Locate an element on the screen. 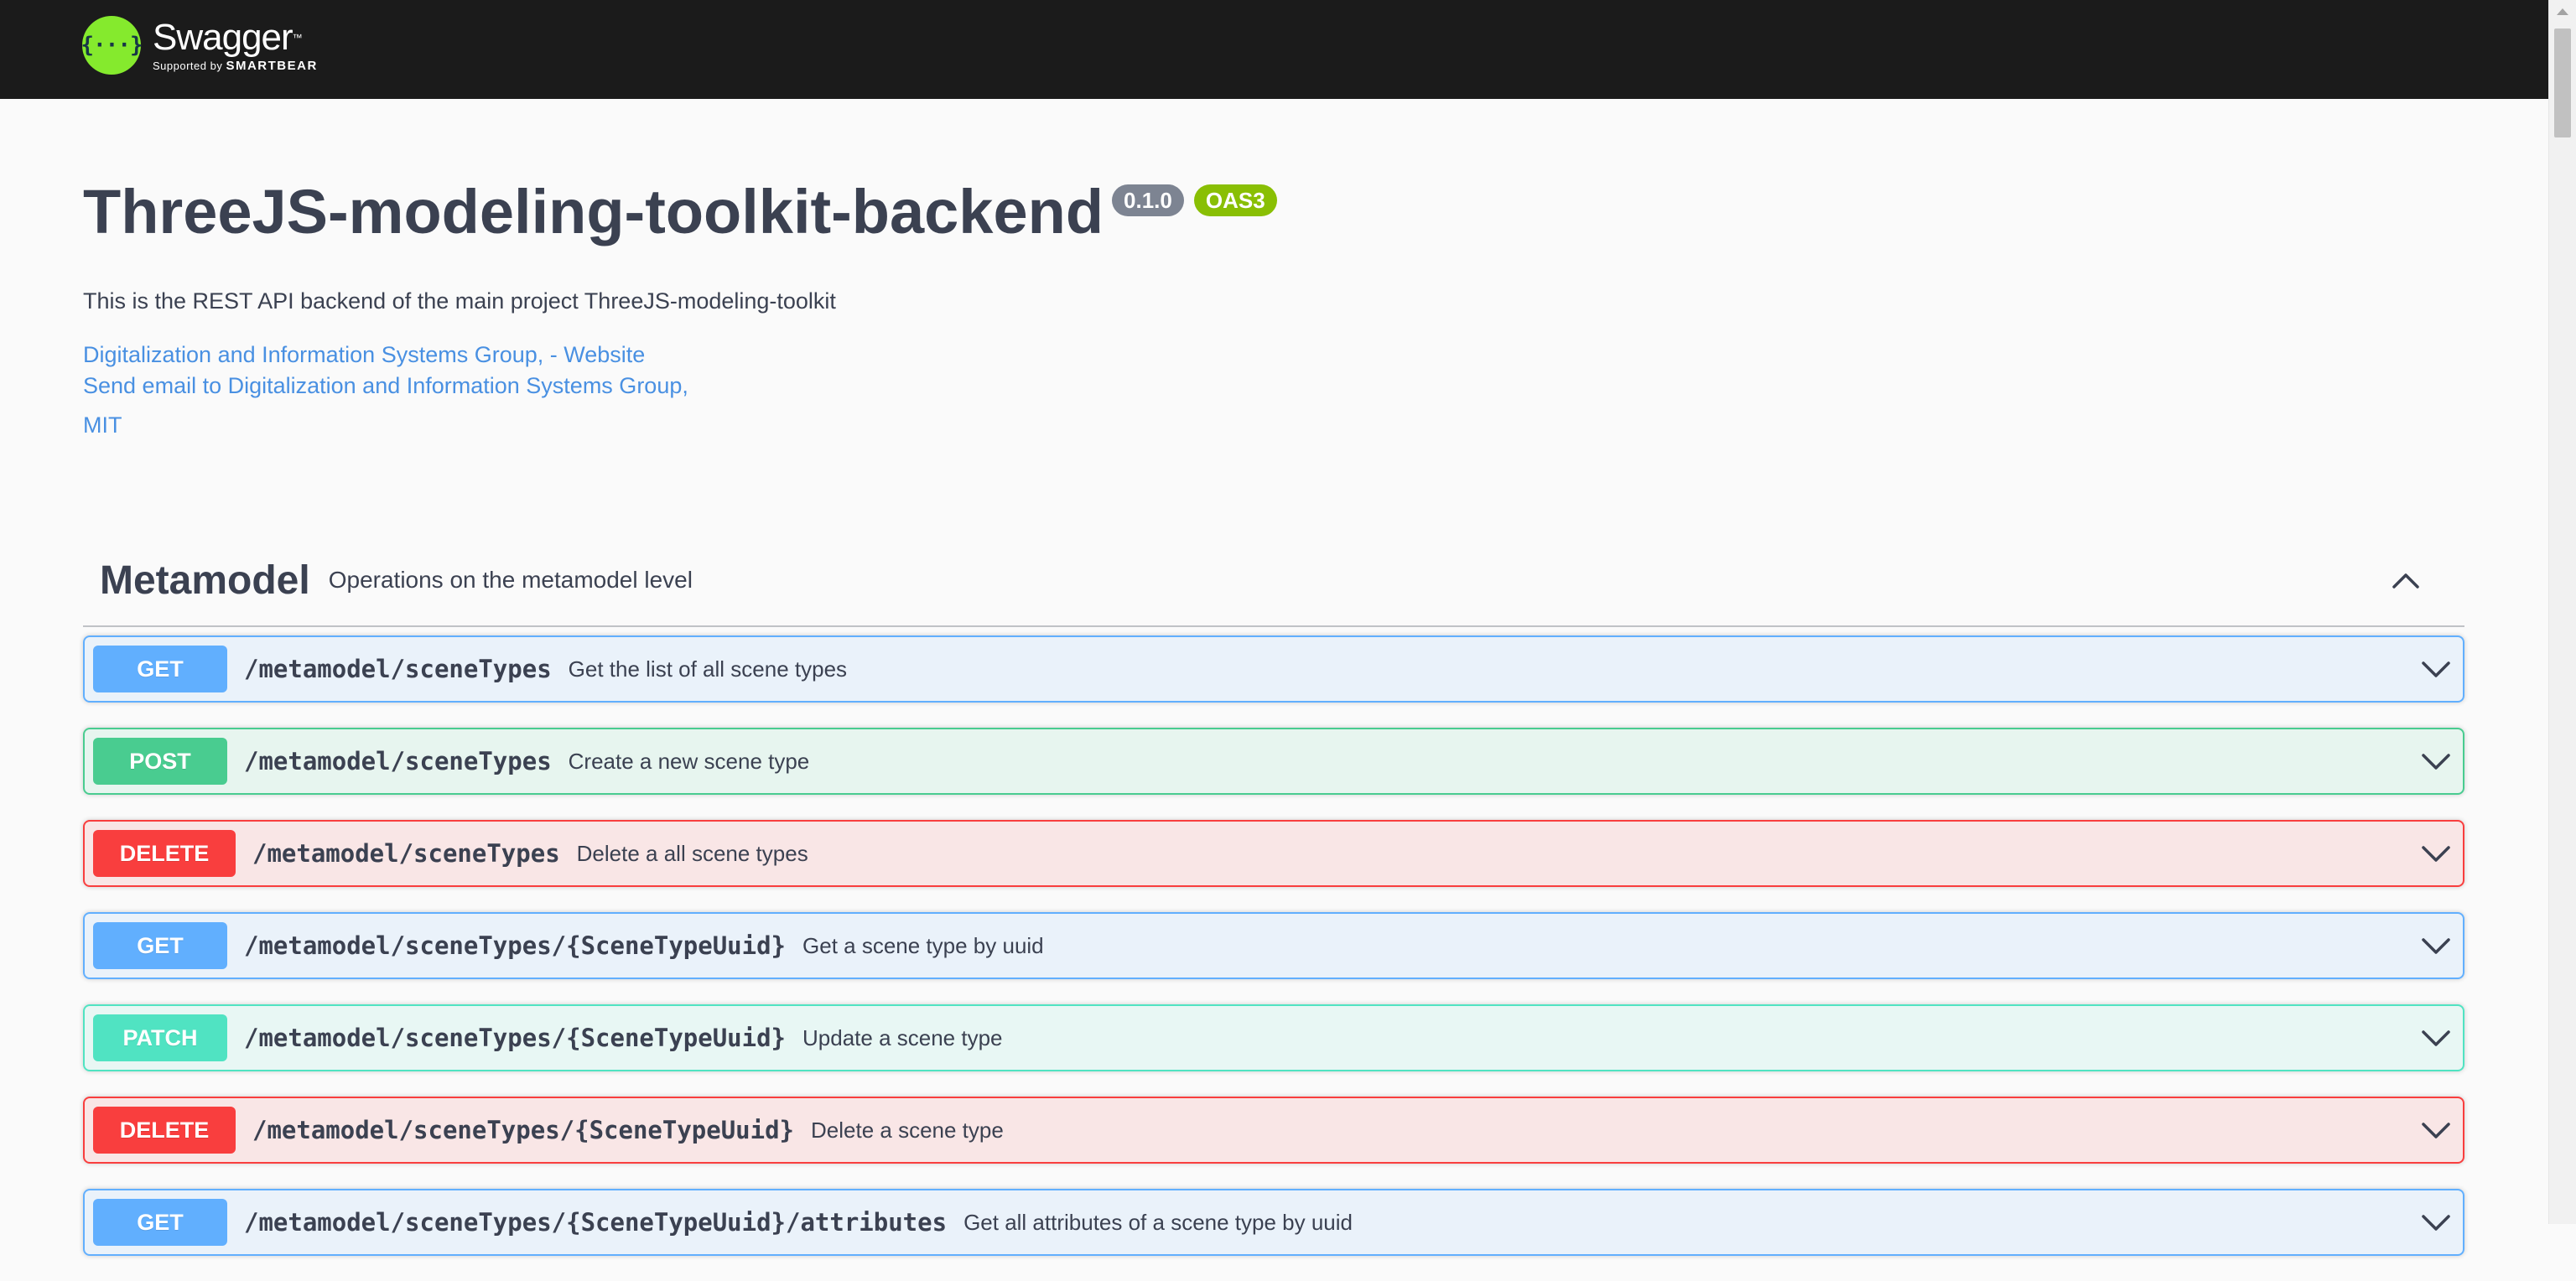  tag-description: Operations on the metamodel level is located at coordinates (510, 580).